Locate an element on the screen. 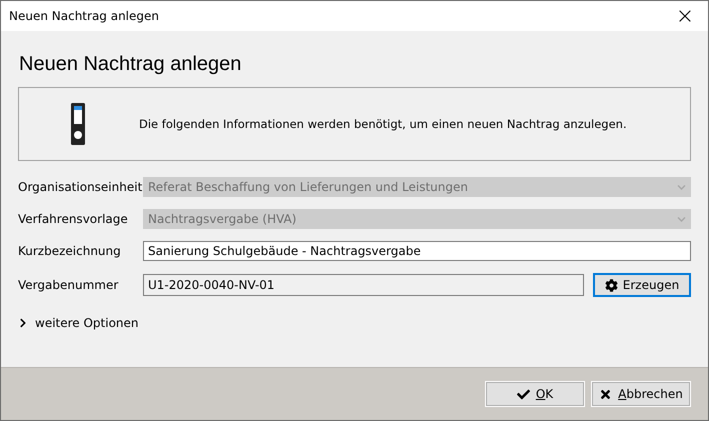  field-label: Kurzbezeichnung is located at coordinates (70, 251).